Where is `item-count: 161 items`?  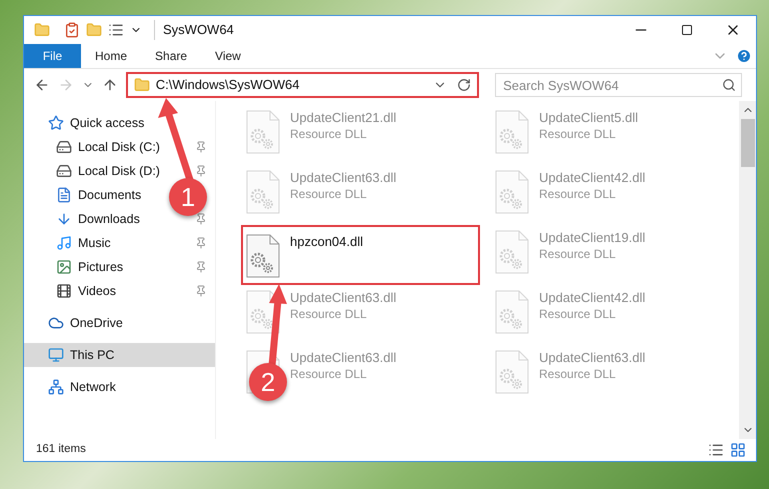
item-count: 161 items is located at coordinates (61, 450).